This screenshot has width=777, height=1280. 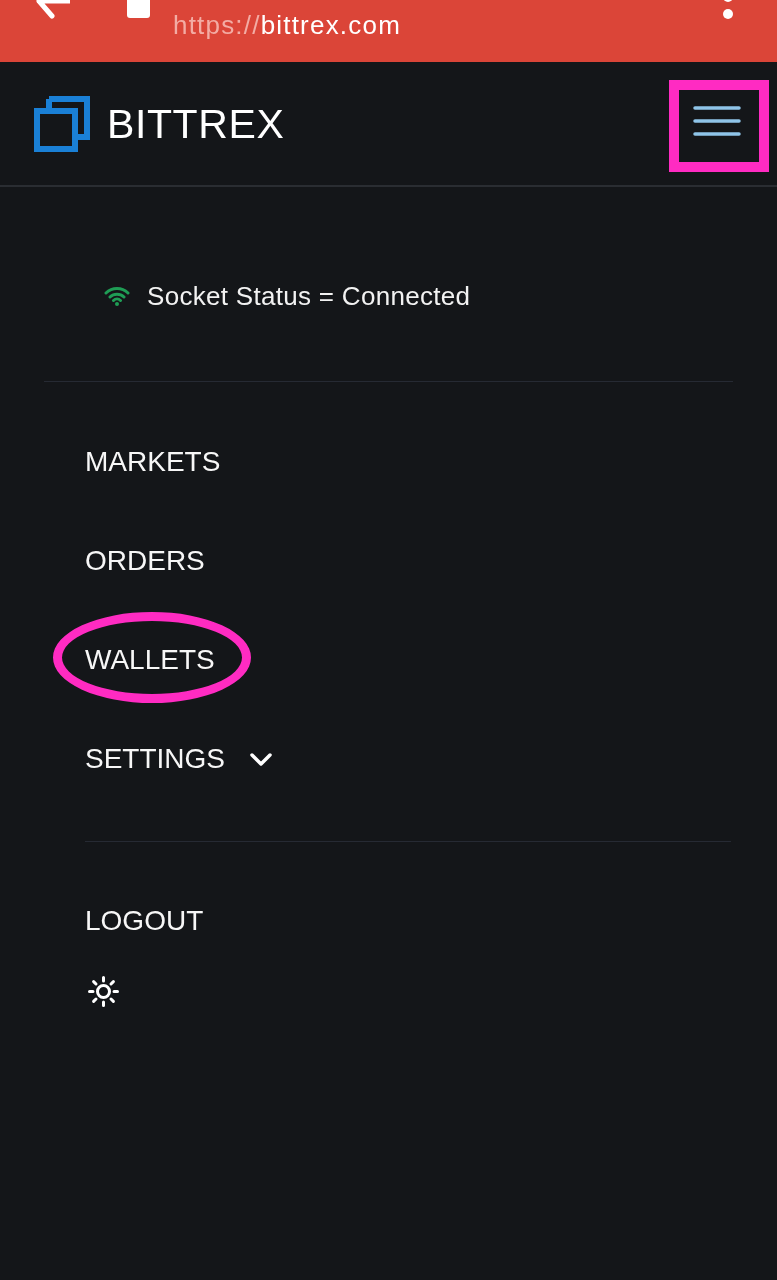 What do you see at coordinates (150, 660) in the screenshot?
I see `nav-link: WALLETS` at bounding box center [150, 660].